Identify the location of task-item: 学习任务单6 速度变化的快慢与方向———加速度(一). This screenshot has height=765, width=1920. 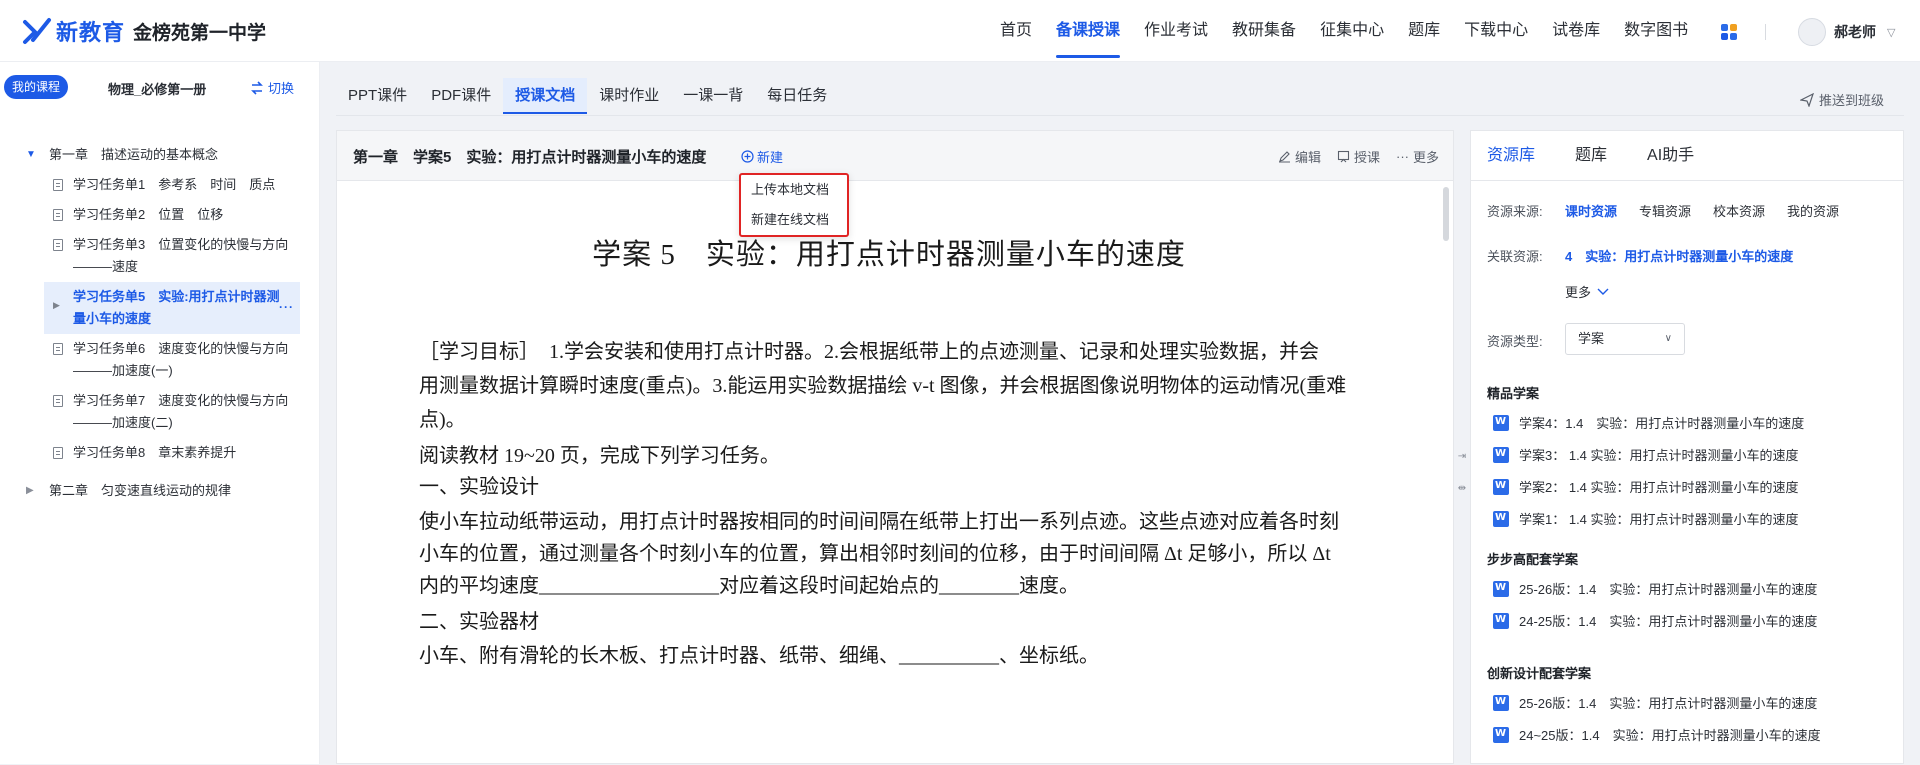
(160, 360).